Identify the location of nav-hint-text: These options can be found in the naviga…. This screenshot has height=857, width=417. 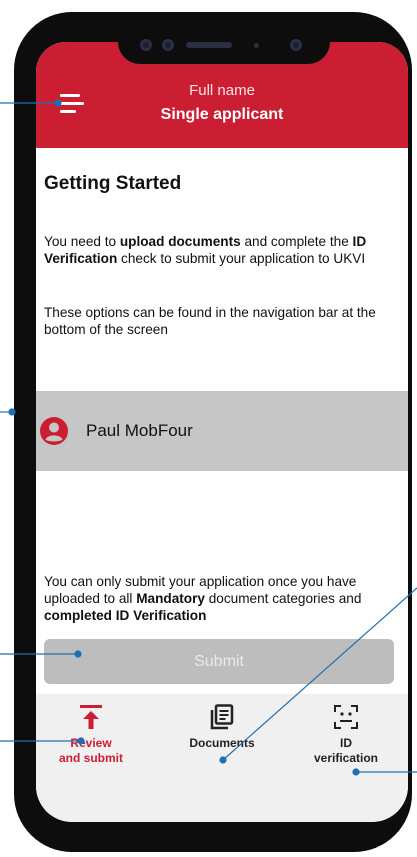
(210, 321).